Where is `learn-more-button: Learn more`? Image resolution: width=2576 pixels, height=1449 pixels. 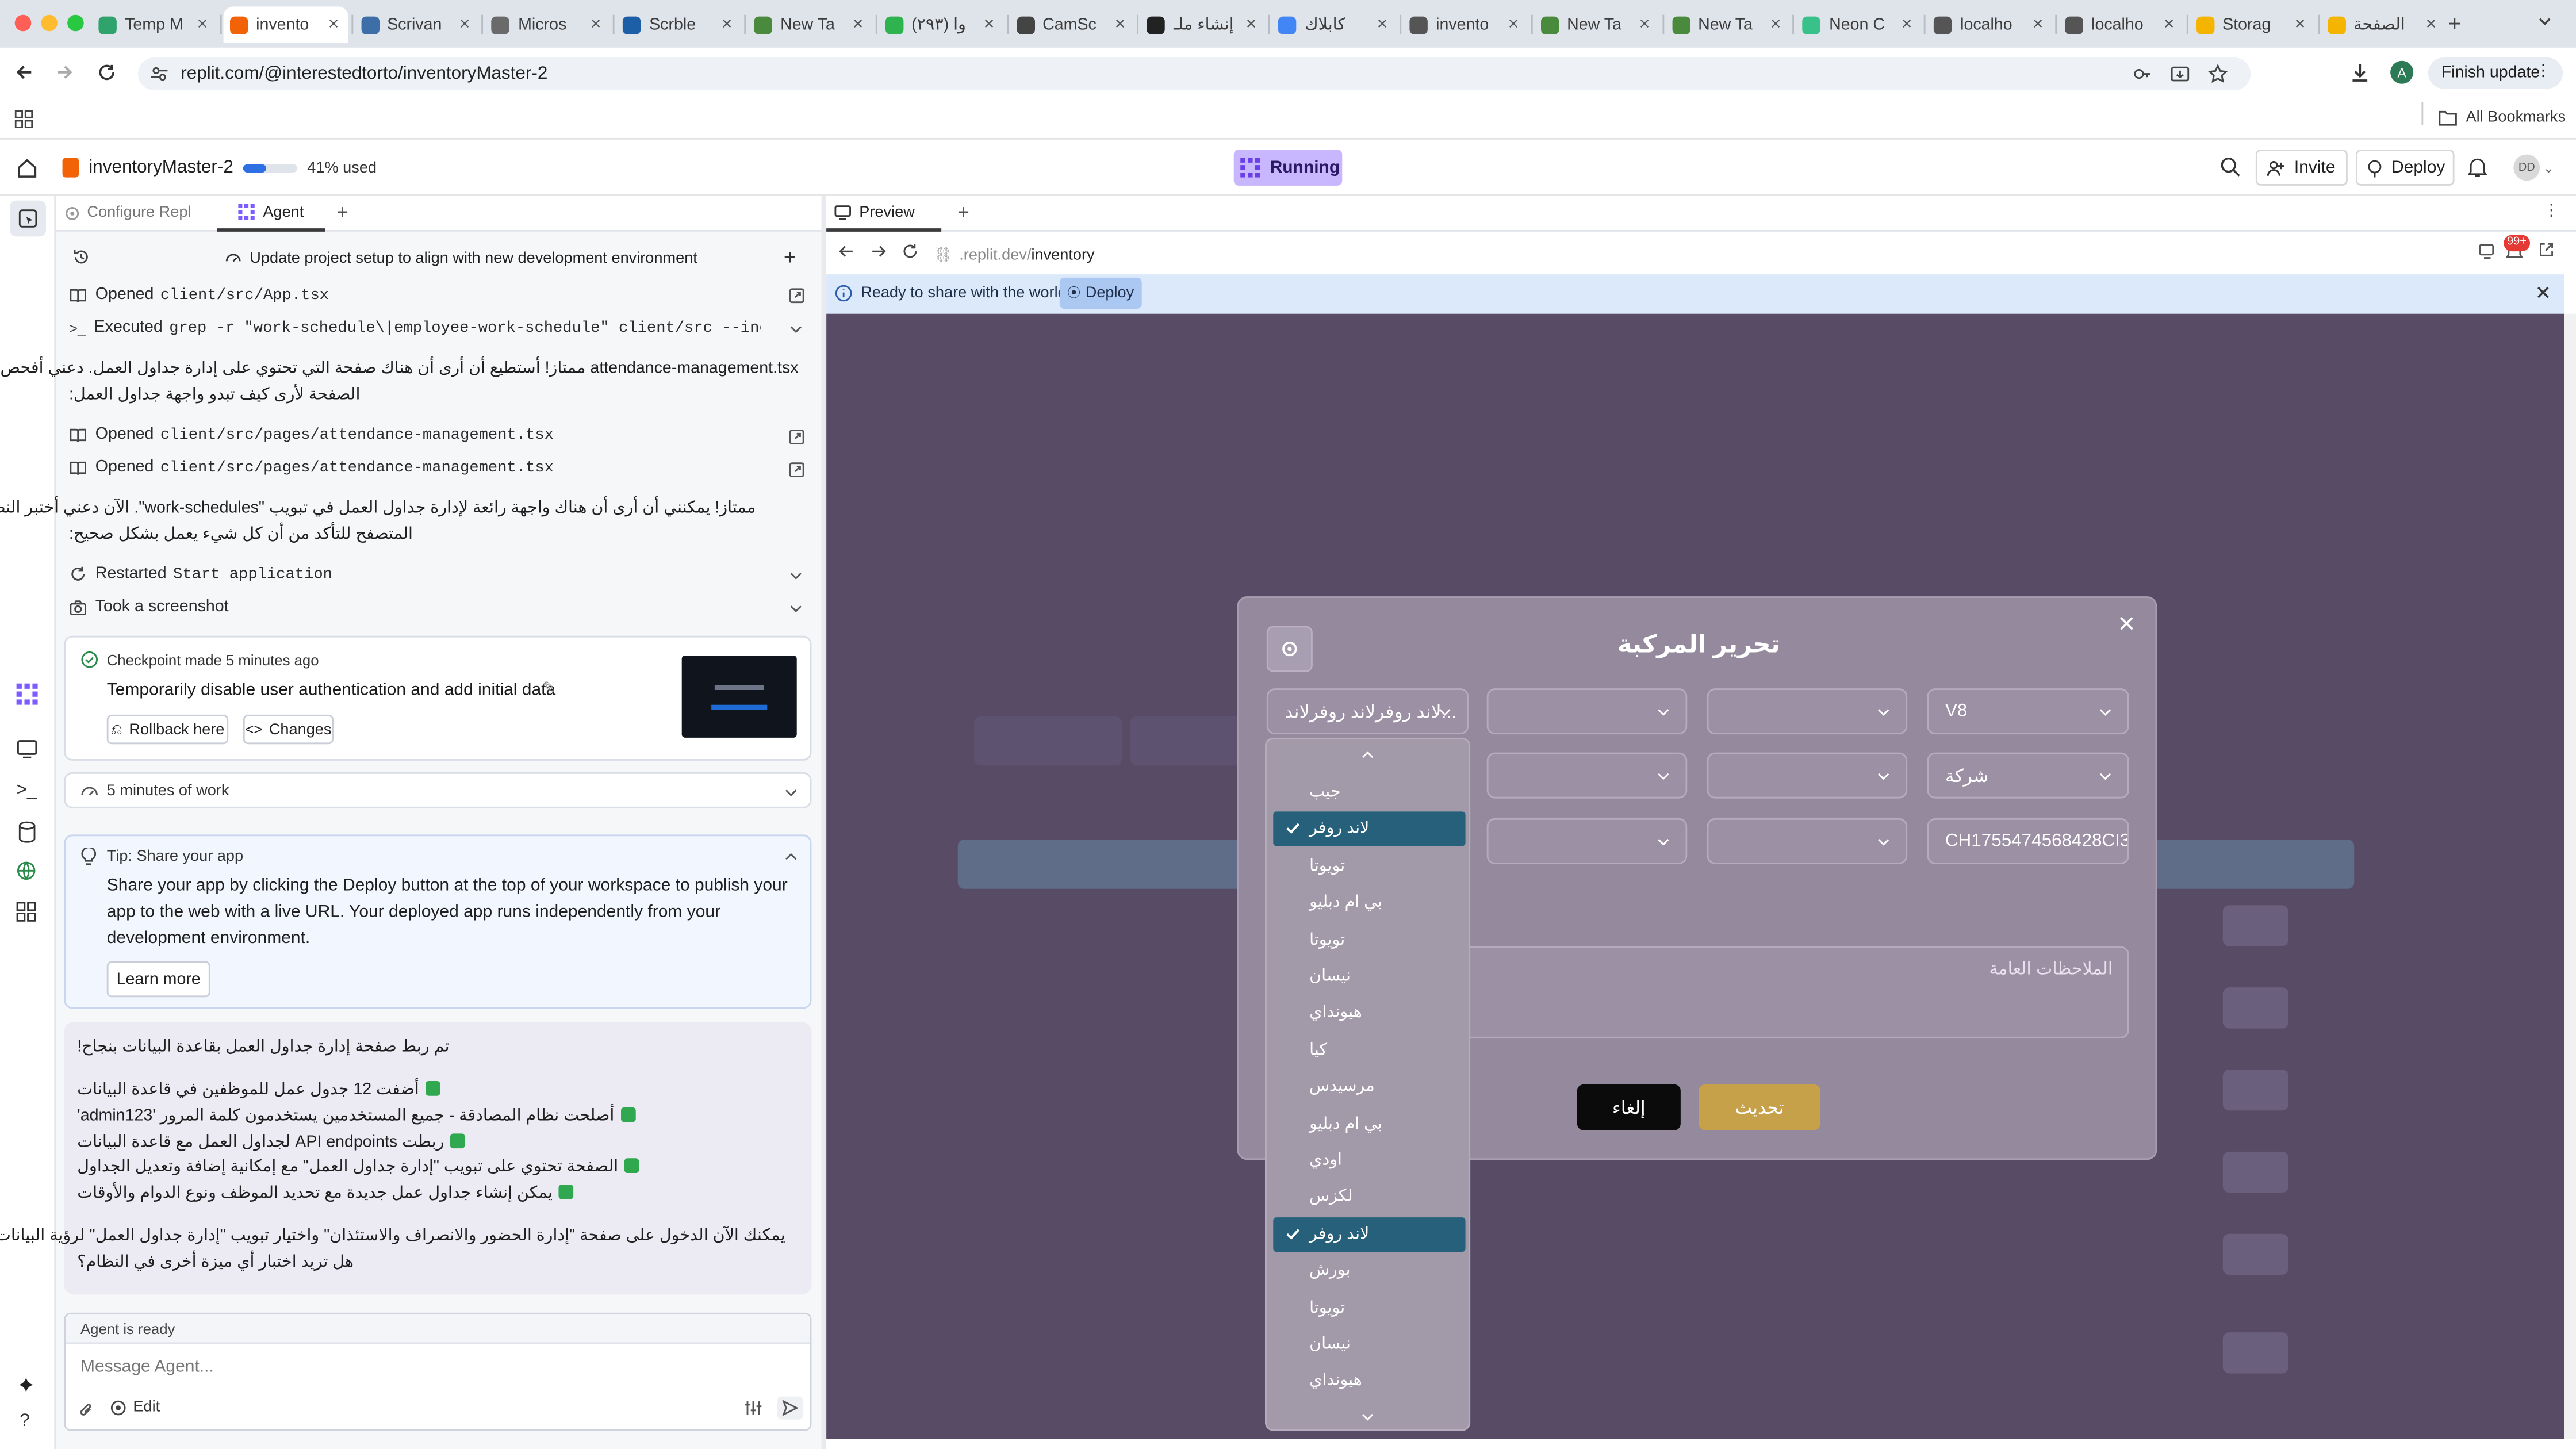
learn-more-button: Learn more is located at coordinates (158, 979).